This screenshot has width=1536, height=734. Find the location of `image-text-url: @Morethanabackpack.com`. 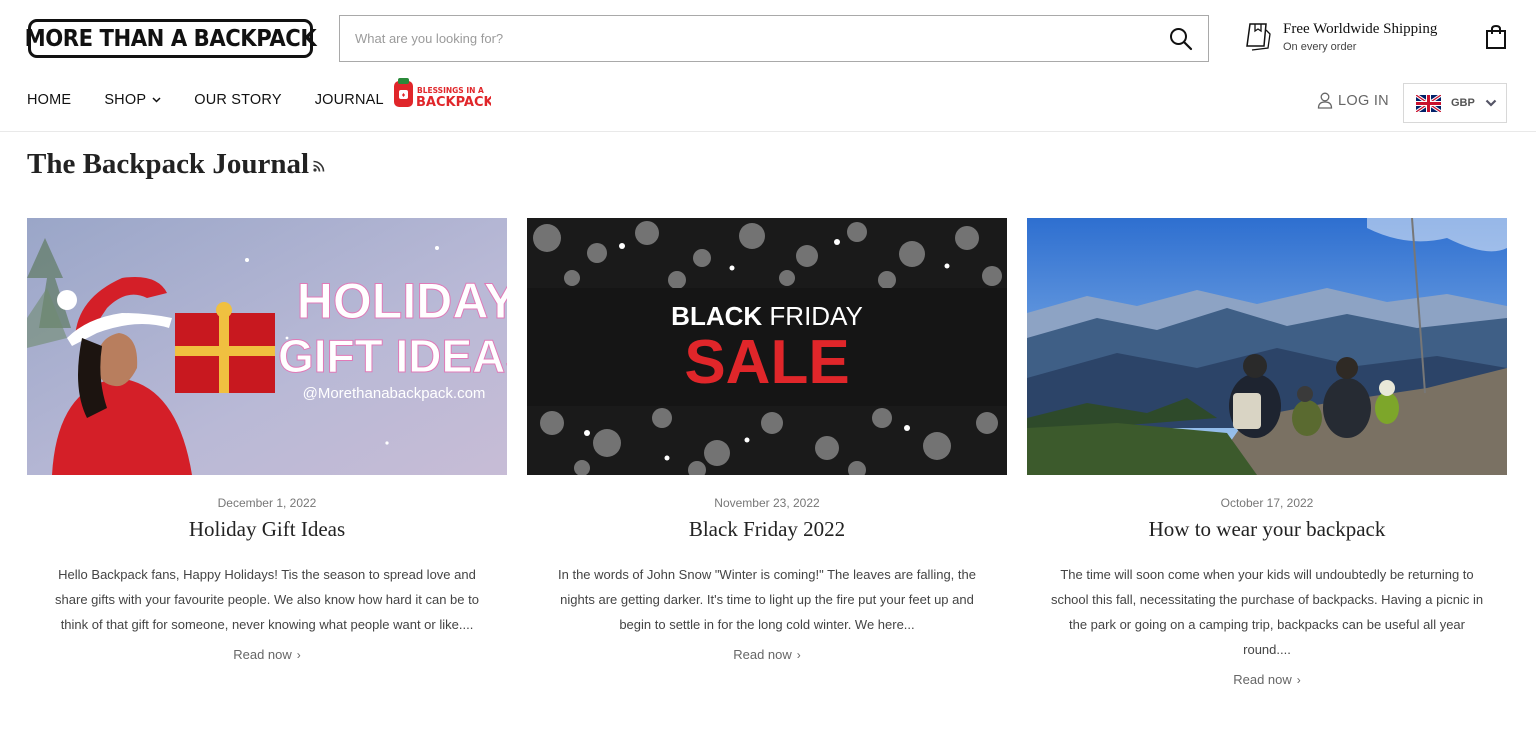

image-text-url: @Morethanabackpack.com is located at coordinates (394, 393).